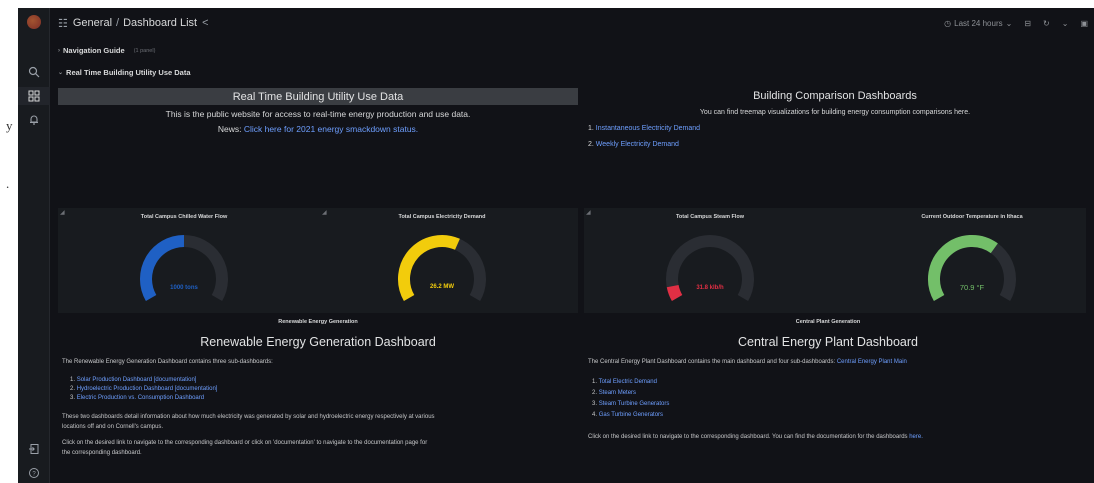  What do you see at coordinates (595, 415) in the screenshot?
I see `item-number: 4.` at bounding box center [595, 415].